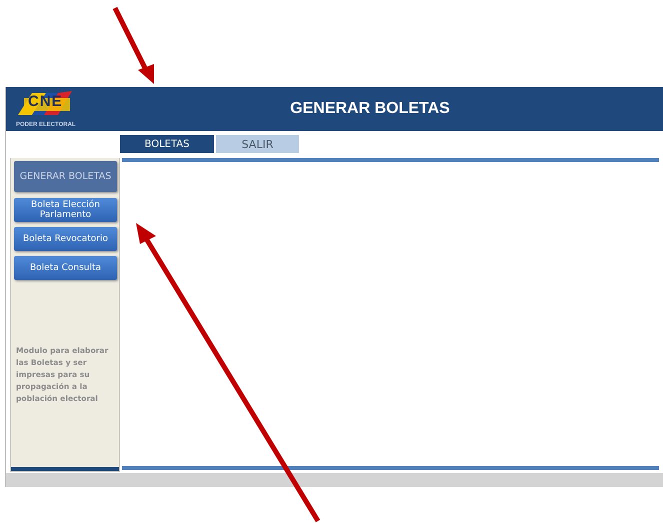 This screenshot has width=663, height=523. Describe the element at coordinates (65, 268) in the screenshot. I see `menu-button: Boleta Consulta` at that location.